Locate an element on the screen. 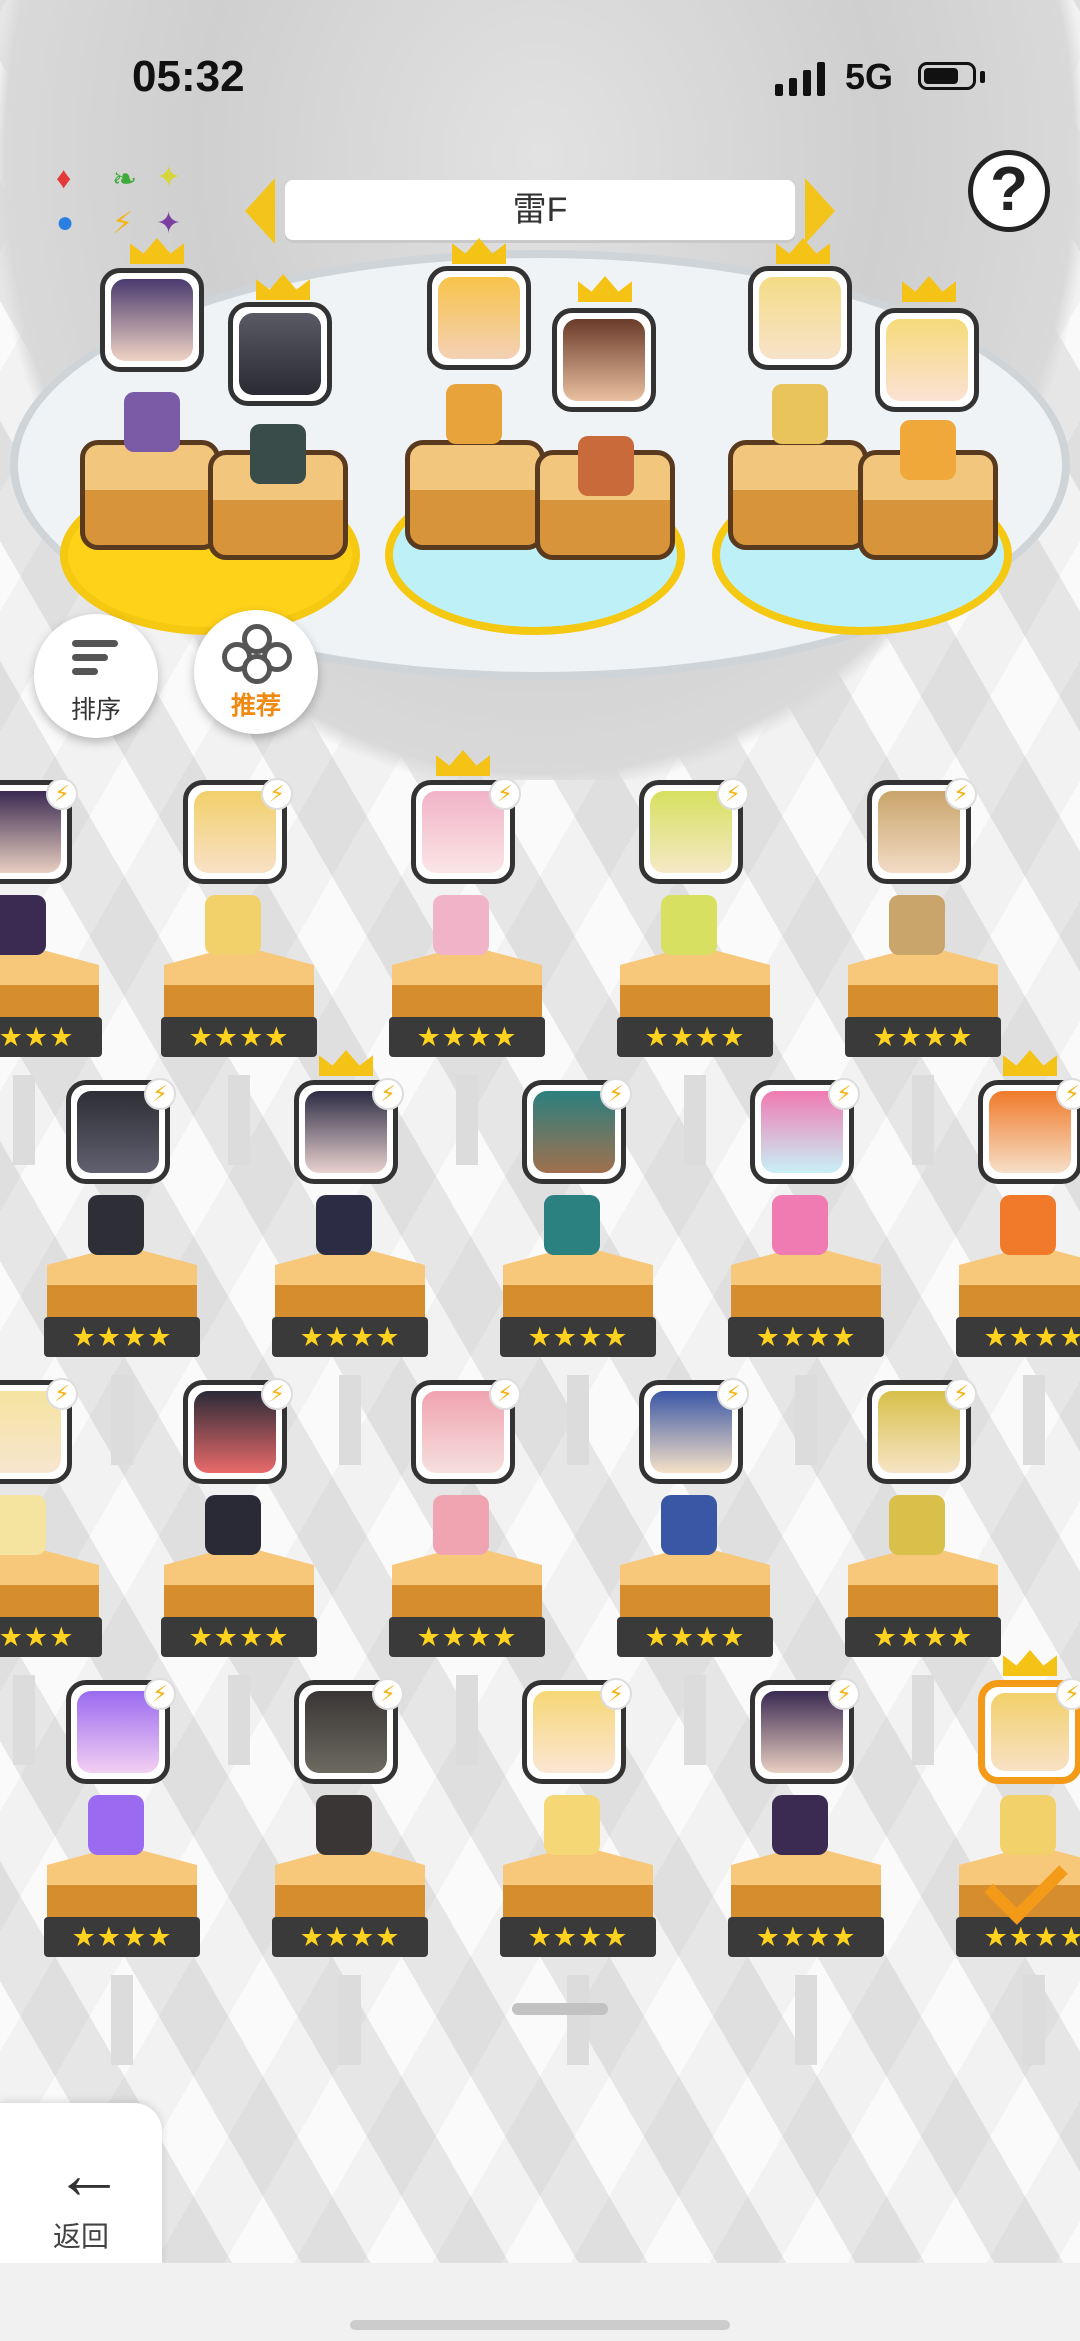  recommend-icon is located at coordinates (257, 656).